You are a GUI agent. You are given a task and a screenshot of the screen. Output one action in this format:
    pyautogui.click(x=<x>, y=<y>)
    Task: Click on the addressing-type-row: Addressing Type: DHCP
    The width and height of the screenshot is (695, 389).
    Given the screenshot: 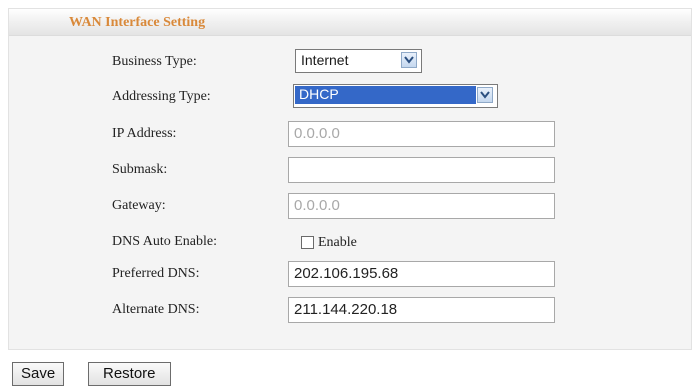 What is the action you would take?
    pyautogui.click(x=350, y=97)
    